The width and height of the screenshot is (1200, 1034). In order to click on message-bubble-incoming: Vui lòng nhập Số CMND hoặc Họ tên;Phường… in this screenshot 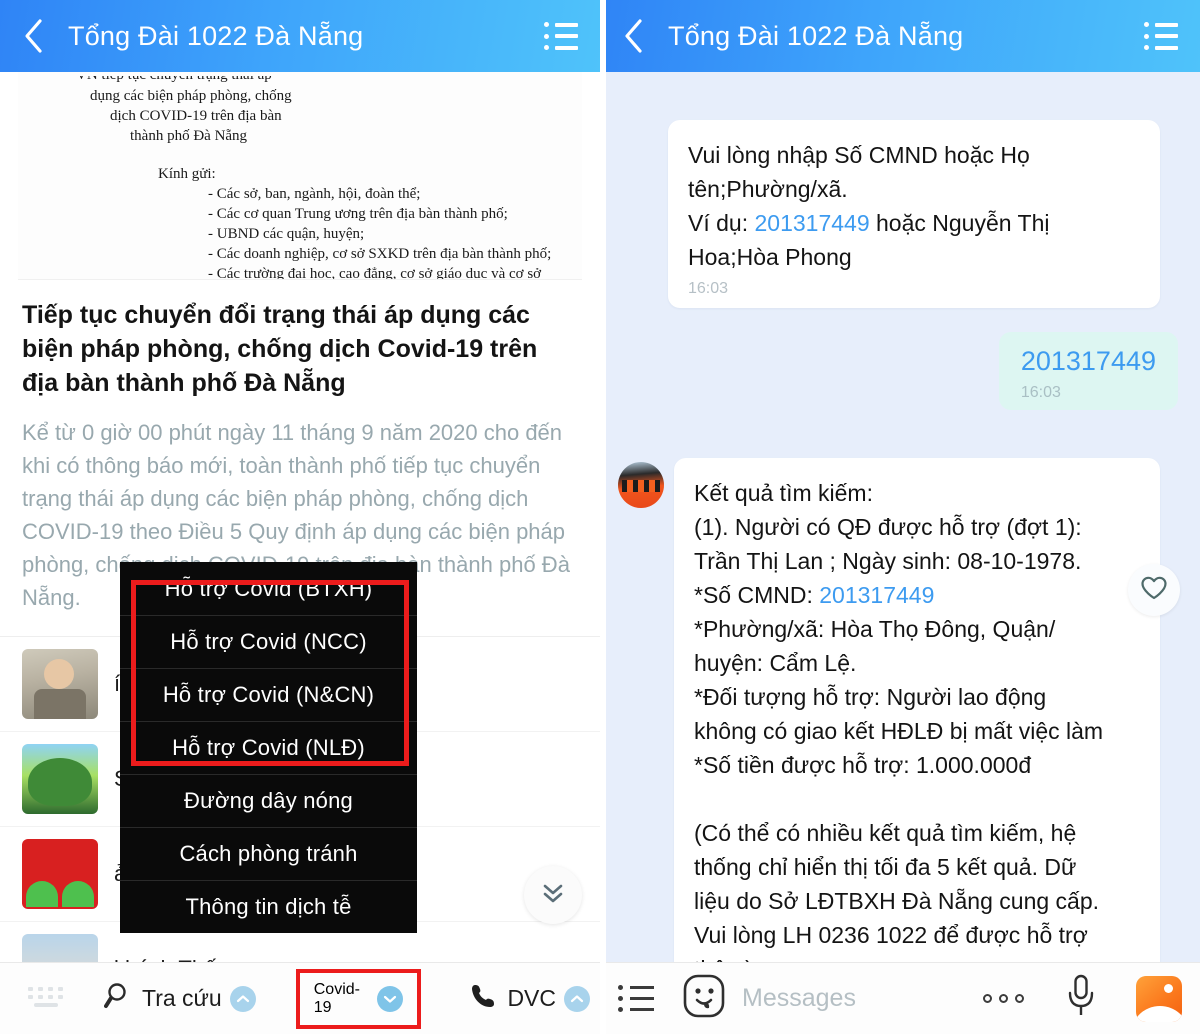, I will do `click(914, 214)`.